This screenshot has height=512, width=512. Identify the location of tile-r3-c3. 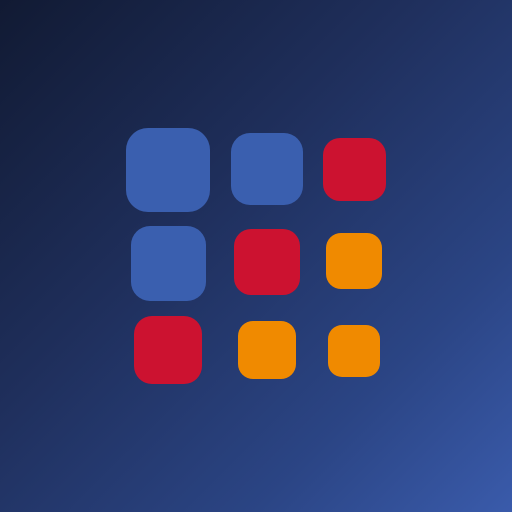
(354, 351).